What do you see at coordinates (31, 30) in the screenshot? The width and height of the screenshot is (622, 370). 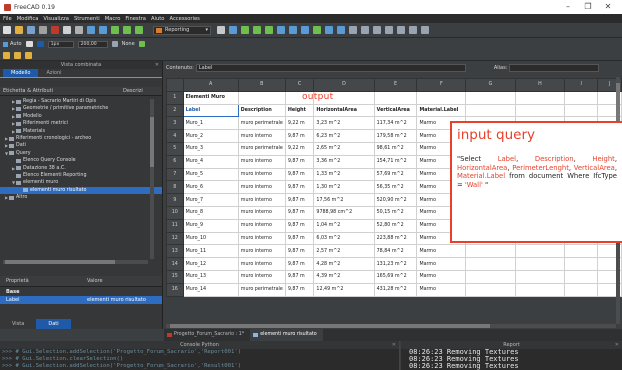 I see `save-icon` at bounding box center [31, 30].